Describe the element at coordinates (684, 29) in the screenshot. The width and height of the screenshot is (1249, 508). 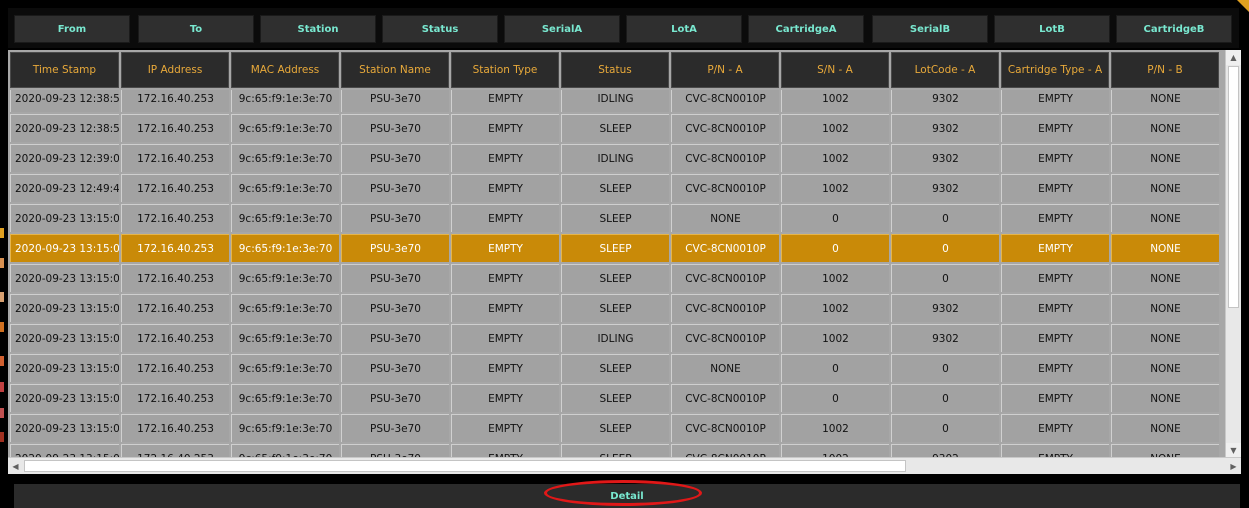
I see `filter-lota-button: LotA` at that location.